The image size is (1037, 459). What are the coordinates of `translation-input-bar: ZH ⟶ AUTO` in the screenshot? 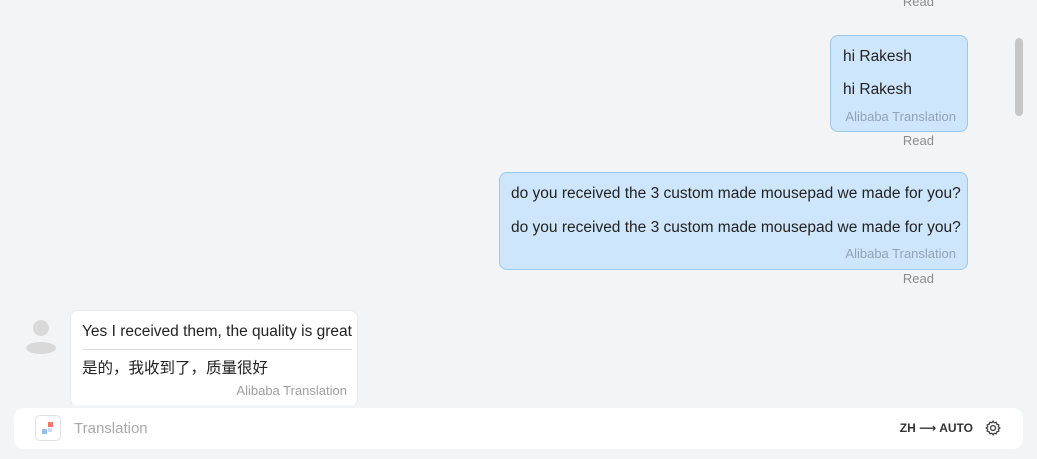 It's located at (518, 428).